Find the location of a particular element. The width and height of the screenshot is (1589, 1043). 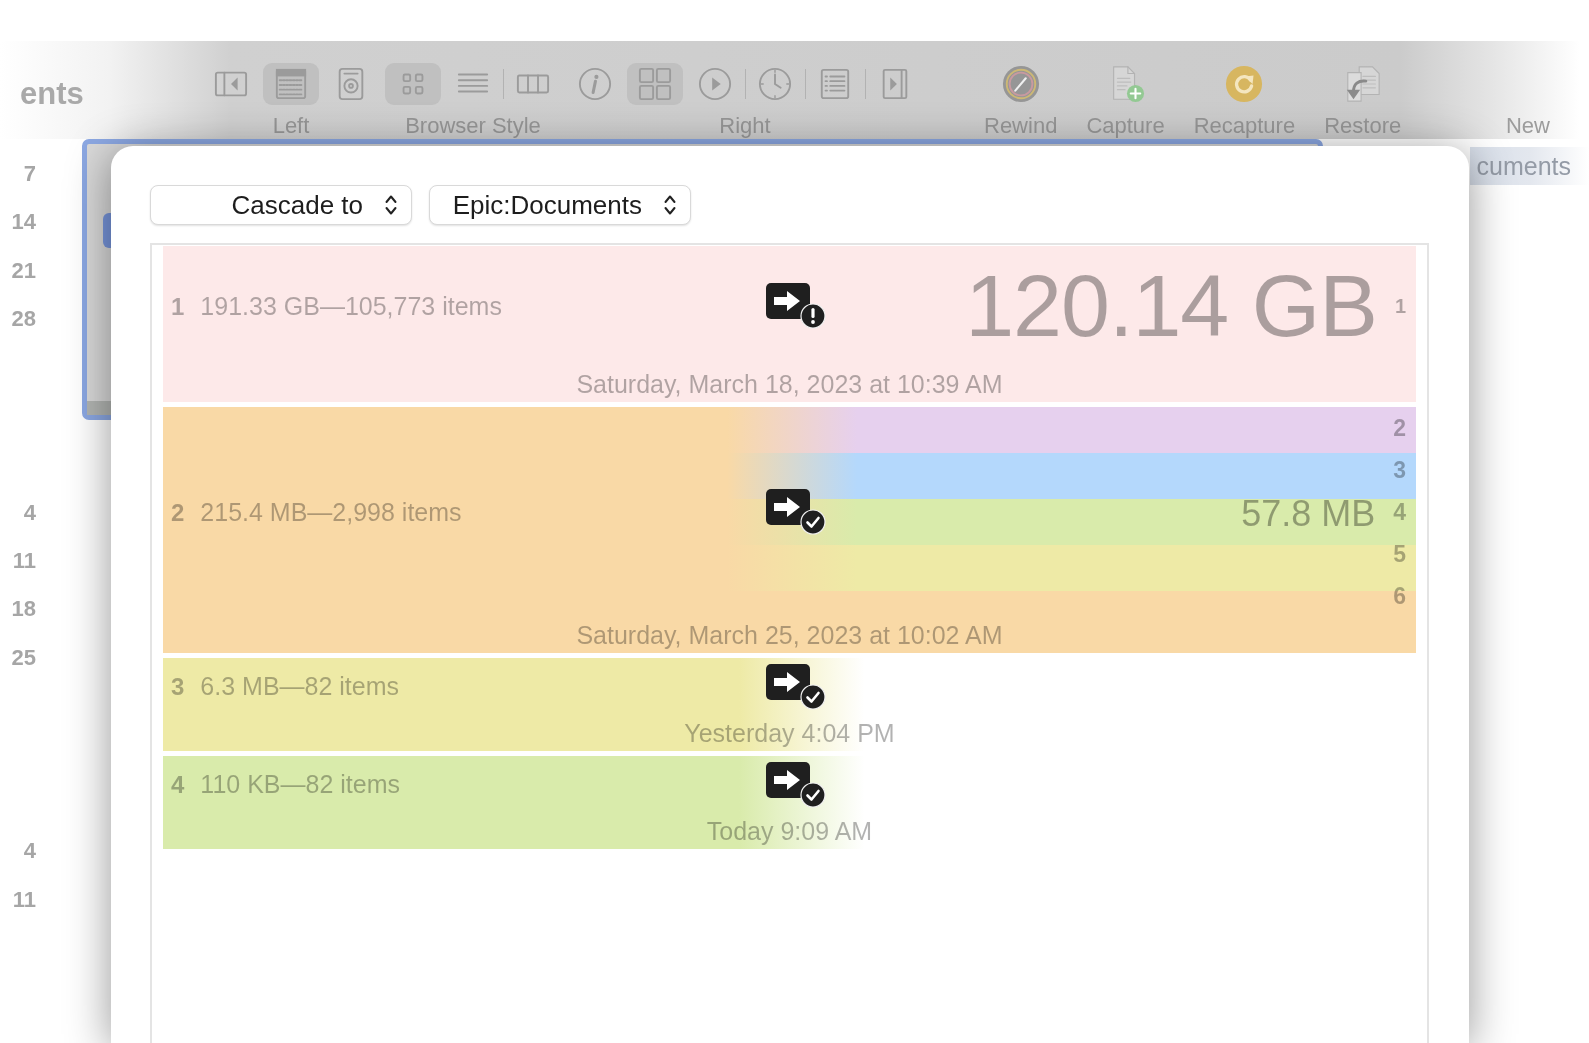

selection-highlight is located at coordinates (107, 230).